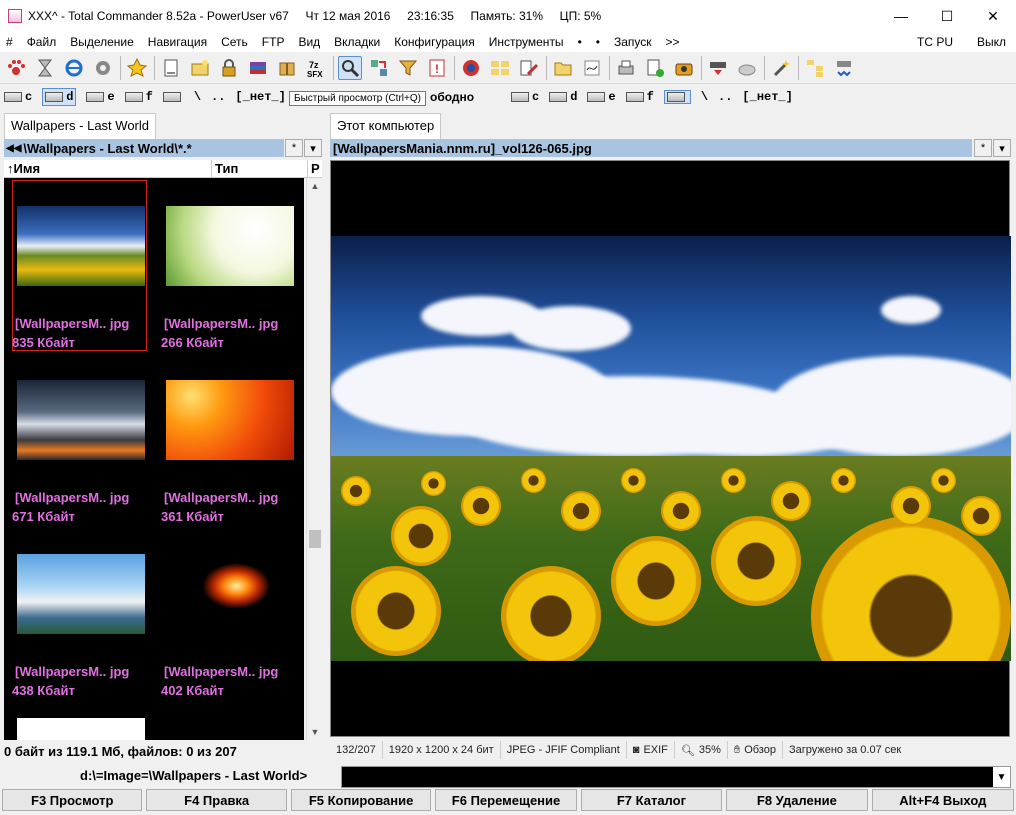  I want to click on left-favorites-button: *, so click(294, 148).